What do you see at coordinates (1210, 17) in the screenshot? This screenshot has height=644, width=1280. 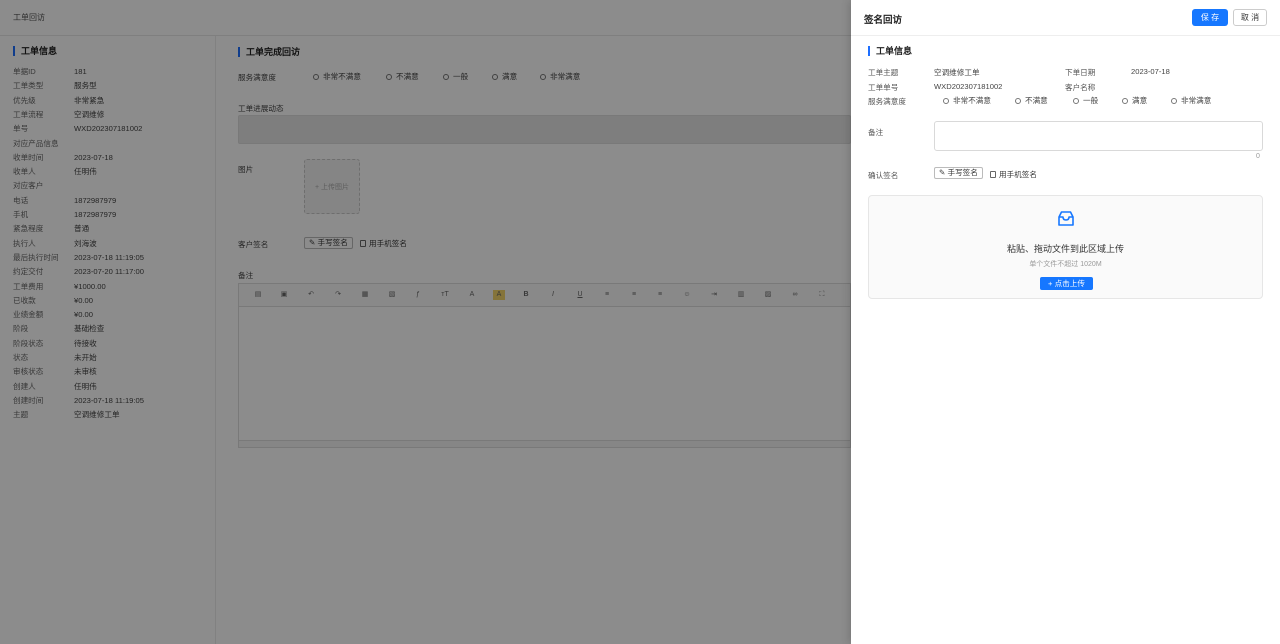 I see `save-button: 保 存` at bounding box center [1210, 17].